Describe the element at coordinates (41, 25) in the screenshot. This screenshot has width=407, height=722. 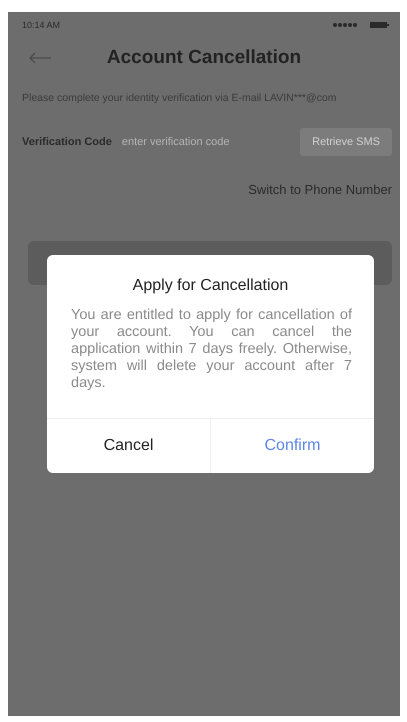
I see `status-time: 10:14 AM` at that location.